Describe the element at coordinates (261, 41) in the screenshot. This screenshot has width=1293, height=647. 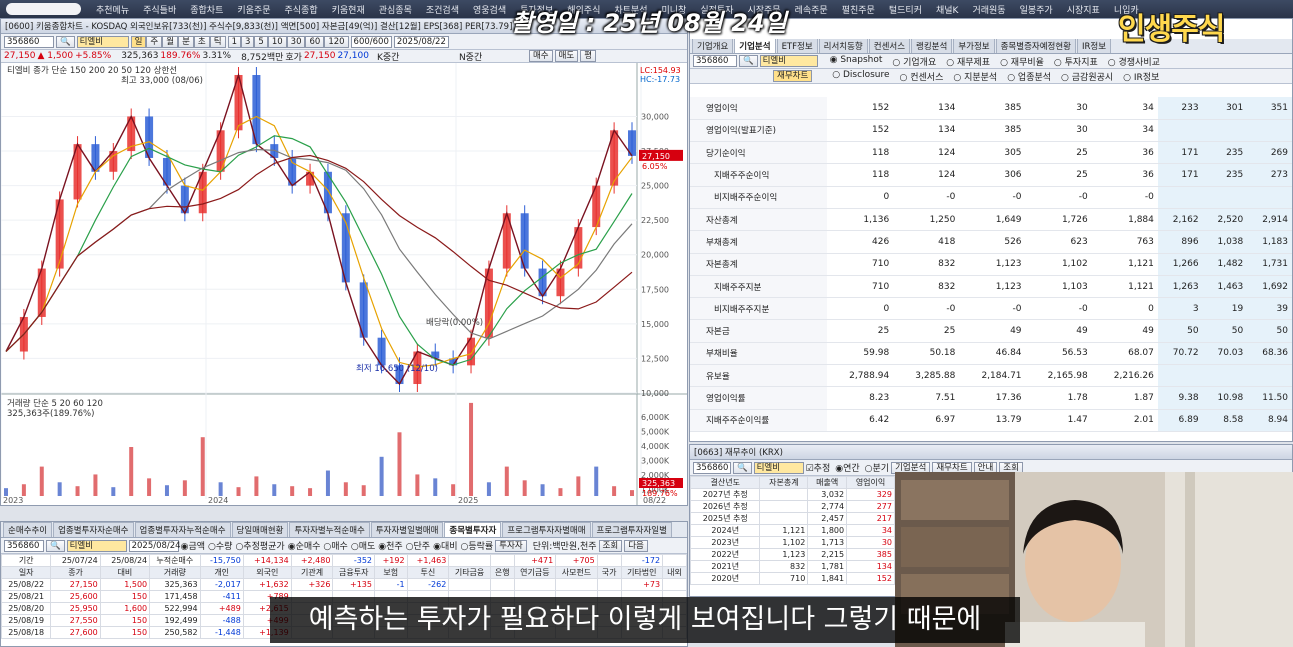
I see `minute-button: 5` at that location.